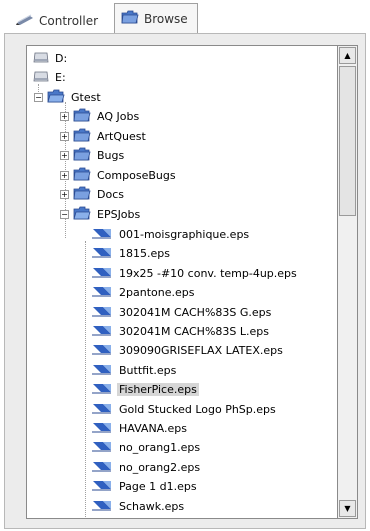 This screenshot has width=370, height=531. I want to click on tree-item-file: Page 1 d1.eps, so click(145, 486).